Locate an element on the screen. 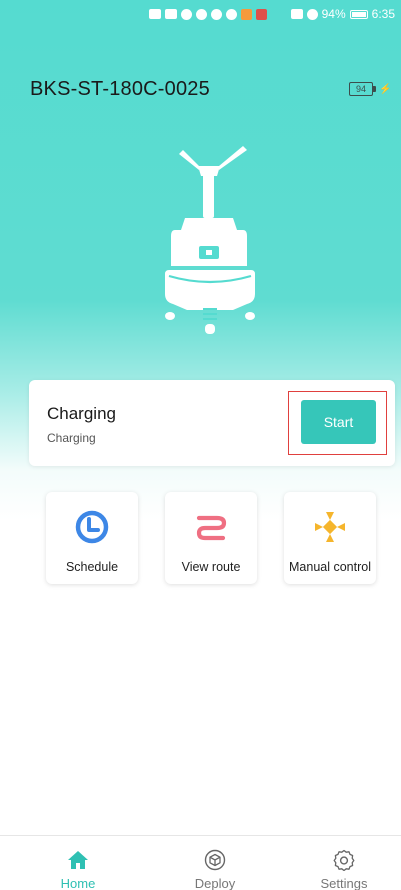  nav-deploy-label: Deploy is located at coordinates (215, 883).